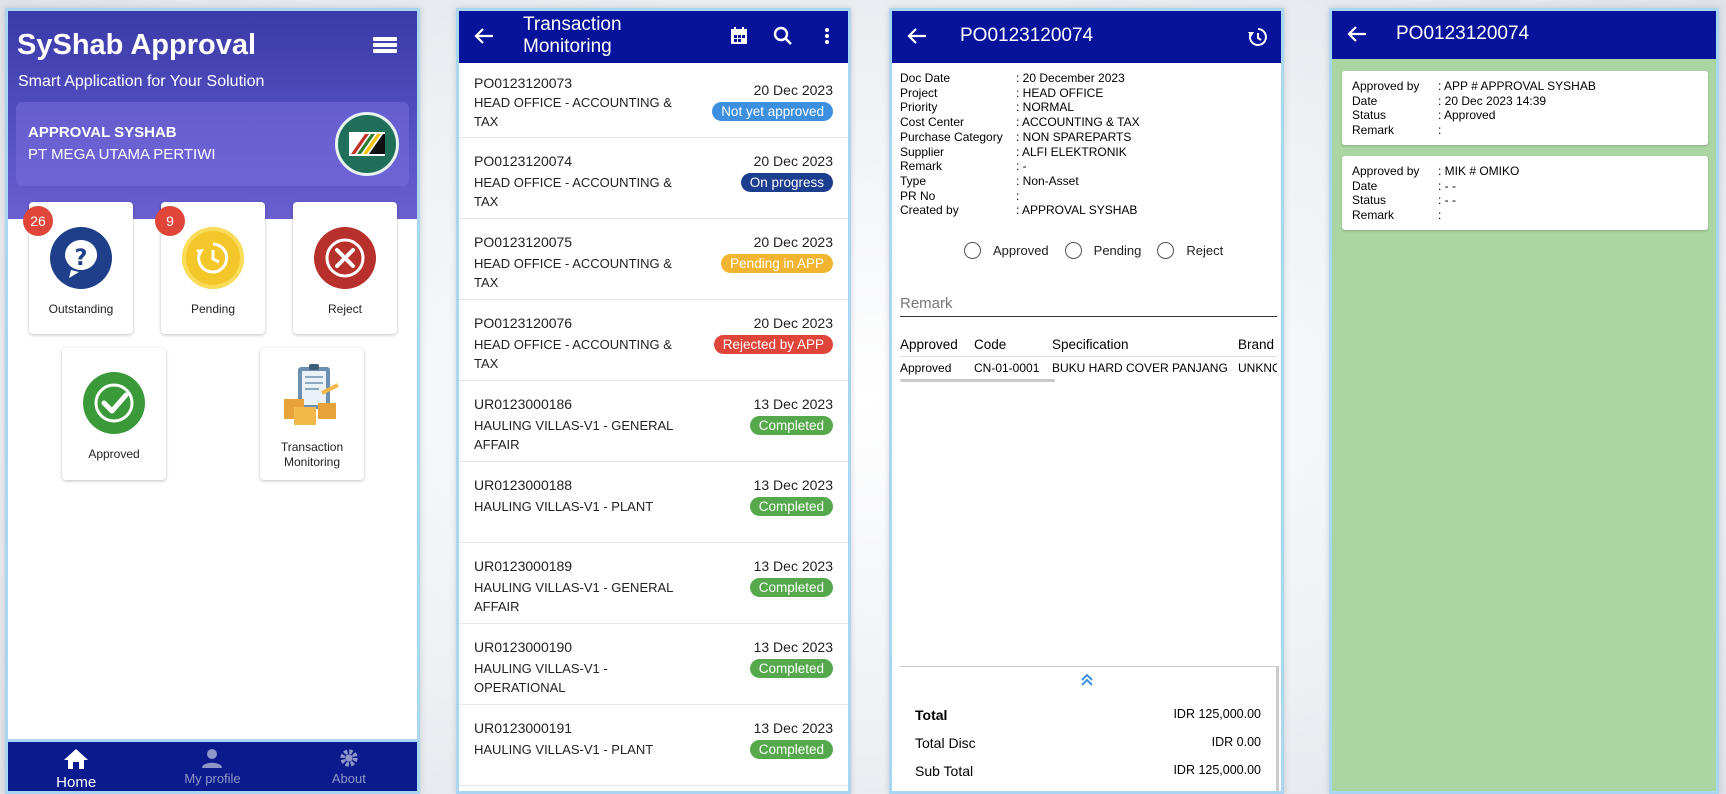 The image size is (1726, 794). I want to click on horizontal-scrollbar, so click(977, 380).